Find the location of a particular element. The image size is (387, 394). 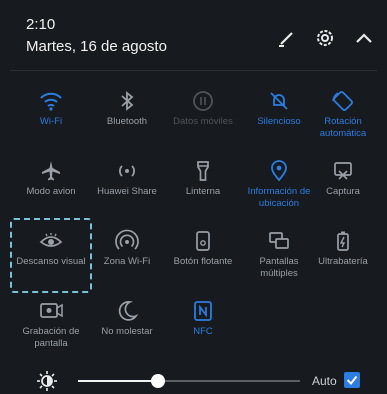

location-icon is located at coordinates (279, 171).